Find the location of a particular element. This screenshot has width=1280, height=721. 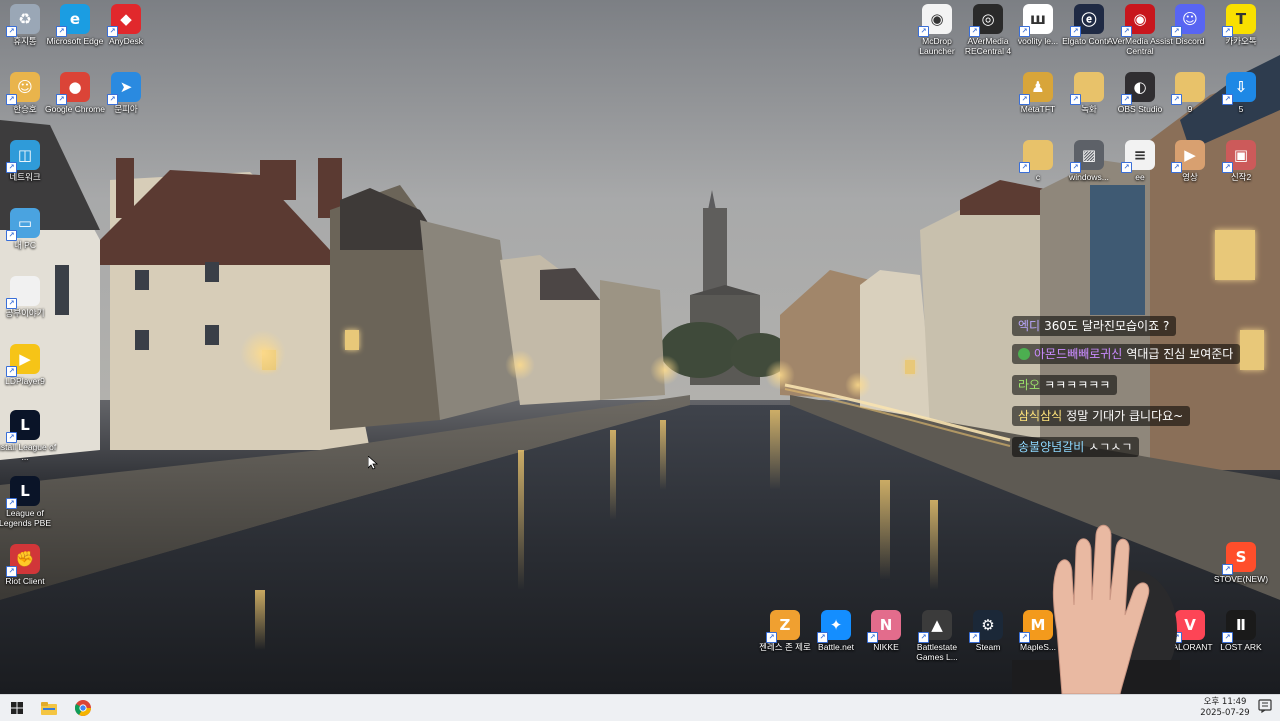

clock-time: 오후 11:49 is located at coordinates (1225, 702).